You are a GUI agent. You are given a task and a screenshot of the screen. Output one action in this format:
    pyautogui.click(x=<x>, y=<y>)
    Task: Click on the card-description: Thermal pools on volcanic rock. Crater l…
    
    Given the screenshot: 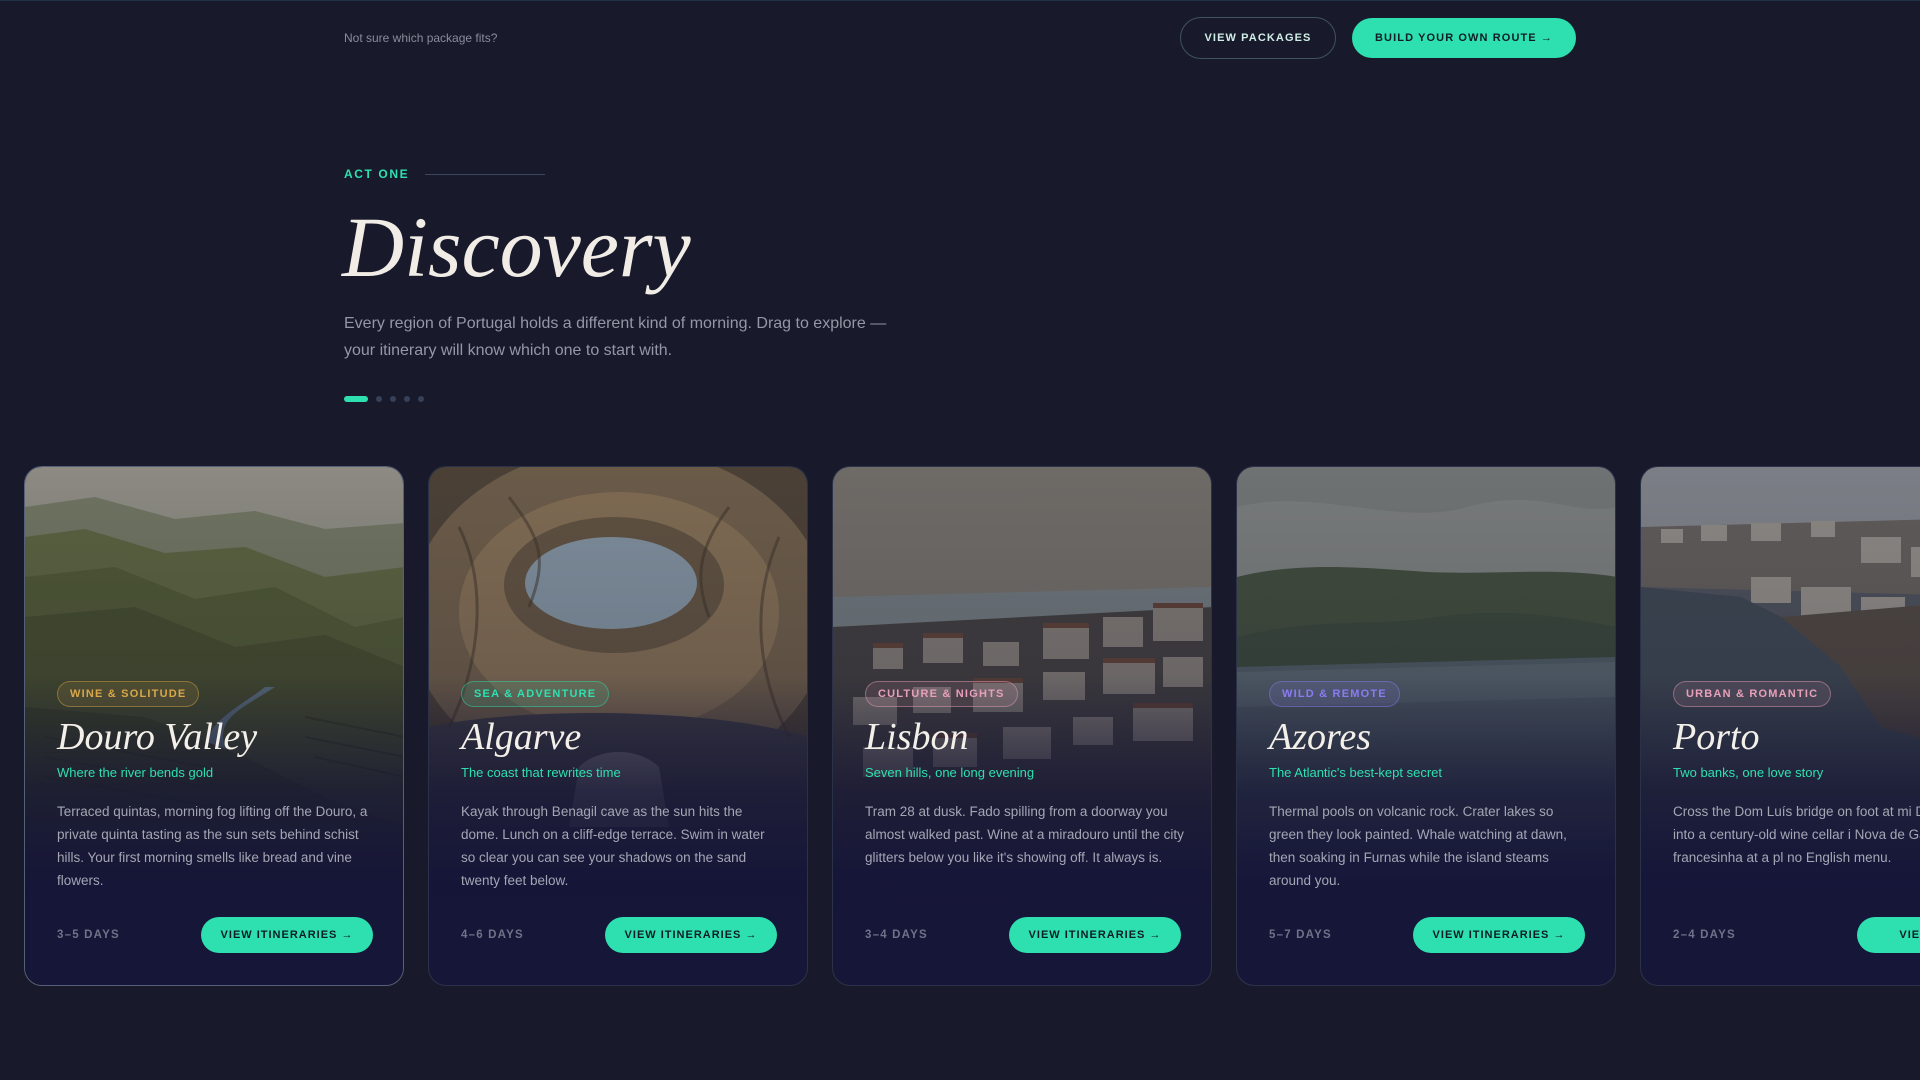 What is the action you would take?
    pyautogui.click(x=1418, y=845)
    